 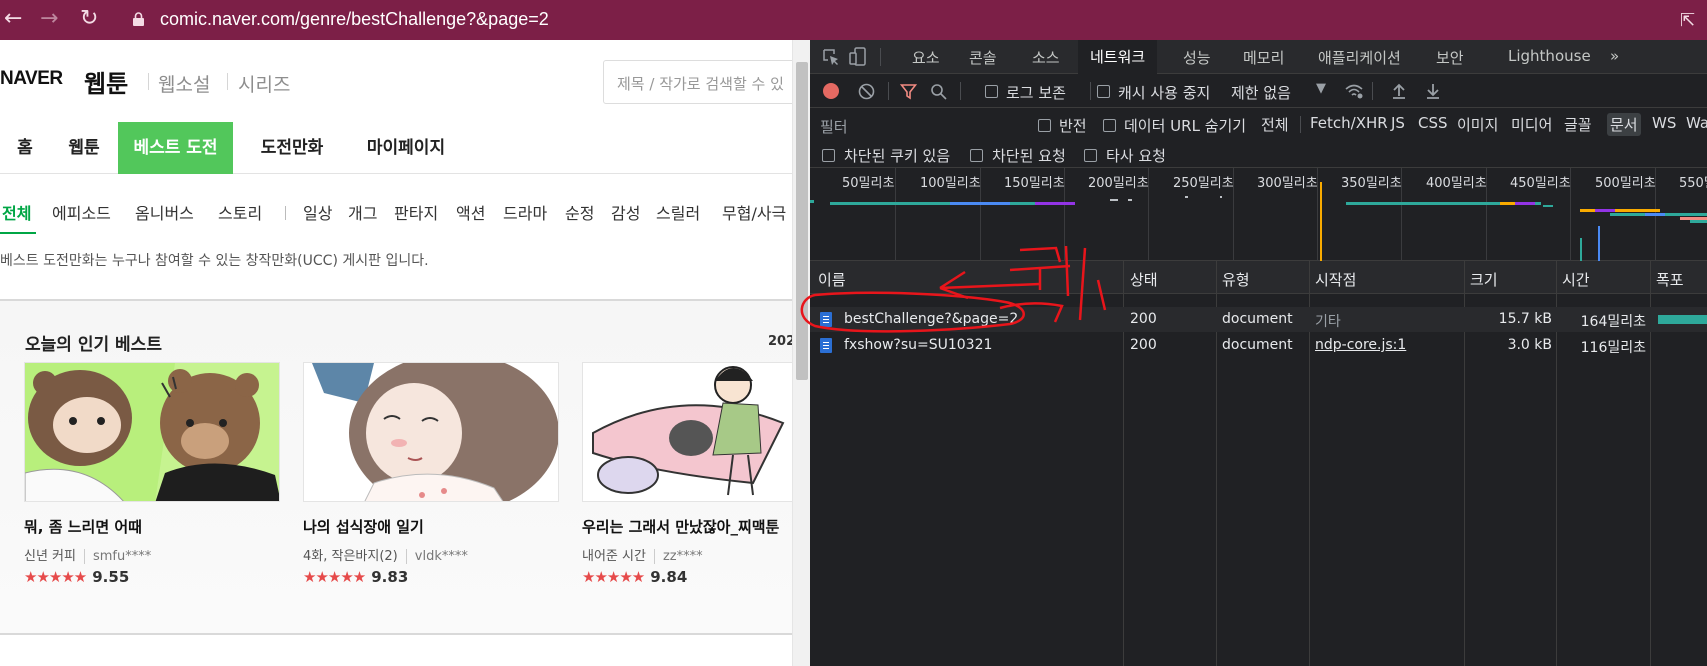 I want to click on column-name: 이름, so click(x=832, y=279).